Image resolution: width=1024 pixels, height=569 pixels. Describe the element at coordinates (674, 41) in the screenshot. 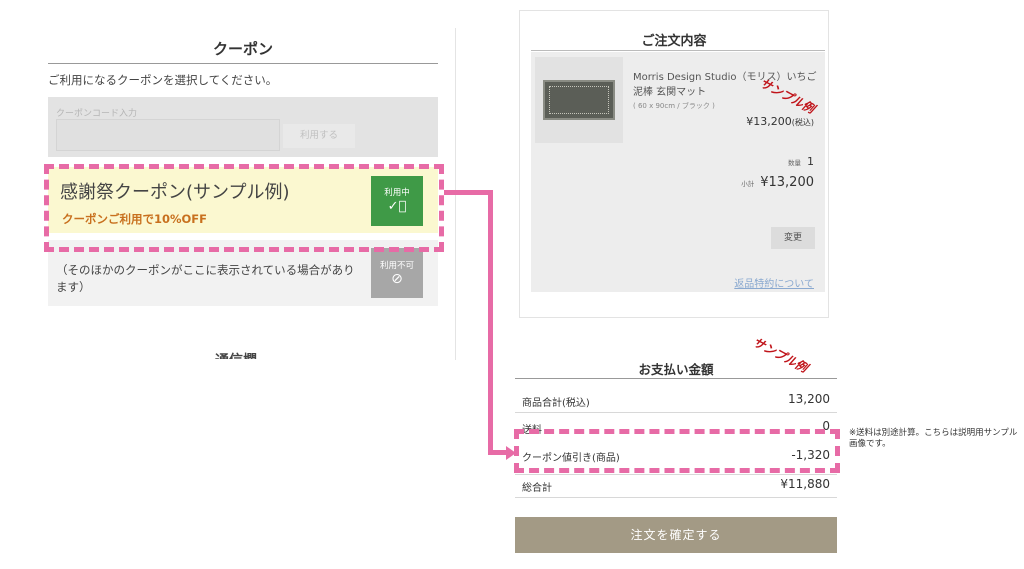

I see `order-section-title: ご注文内容` at that location.